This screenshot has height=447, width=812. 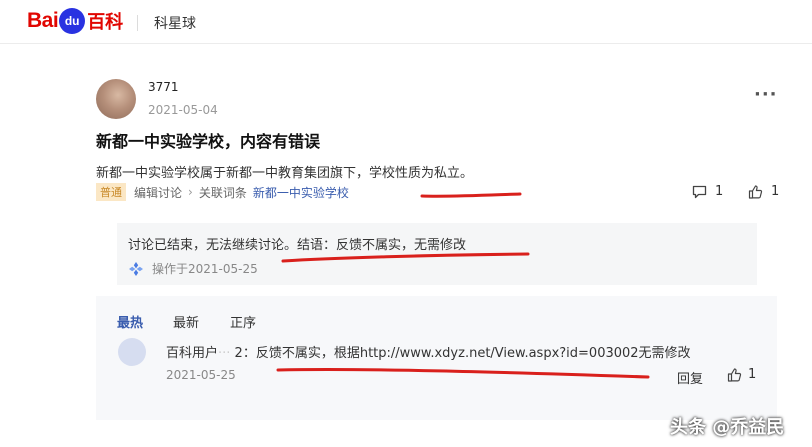 I want to click on post-title: 新都一中实验学校，内容有错误, so click(x=208, y=141).